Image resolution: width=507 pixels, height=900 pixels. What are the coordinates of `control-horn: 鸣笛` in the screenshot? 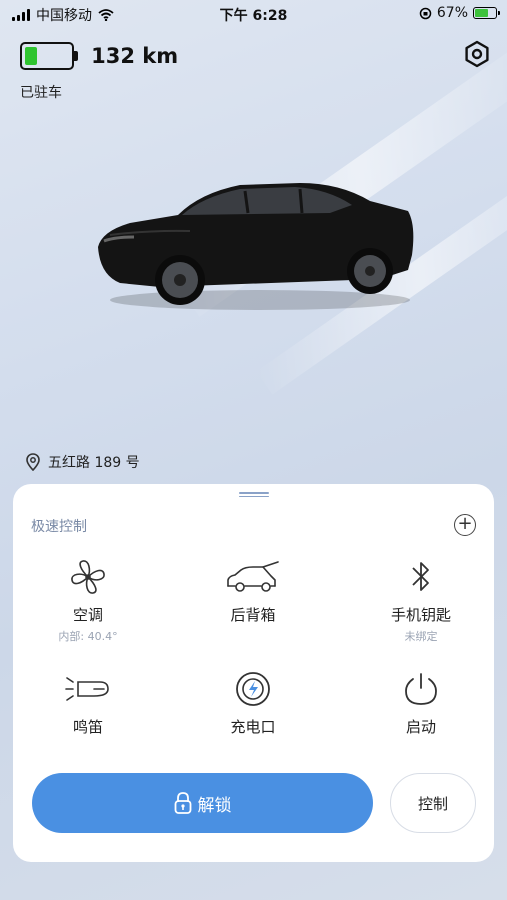 It's located at (88, 703).